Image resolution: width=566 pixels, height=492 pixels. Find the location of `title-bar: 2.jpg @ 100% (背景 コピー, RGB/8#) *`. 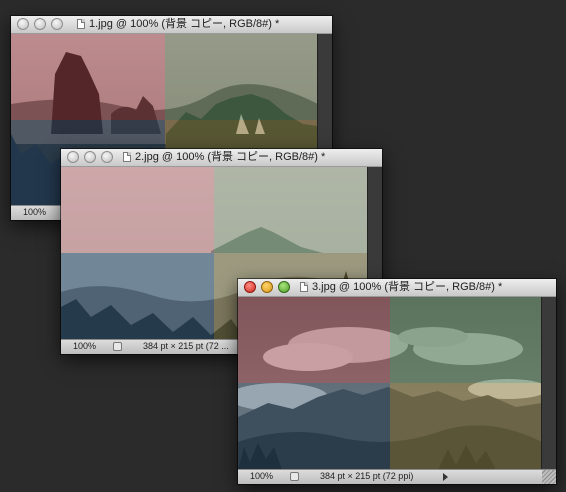

title-bar: 2.jpg @ 100% (背景 コピー, RGB/8#) * is located at coordinates (221, 158).